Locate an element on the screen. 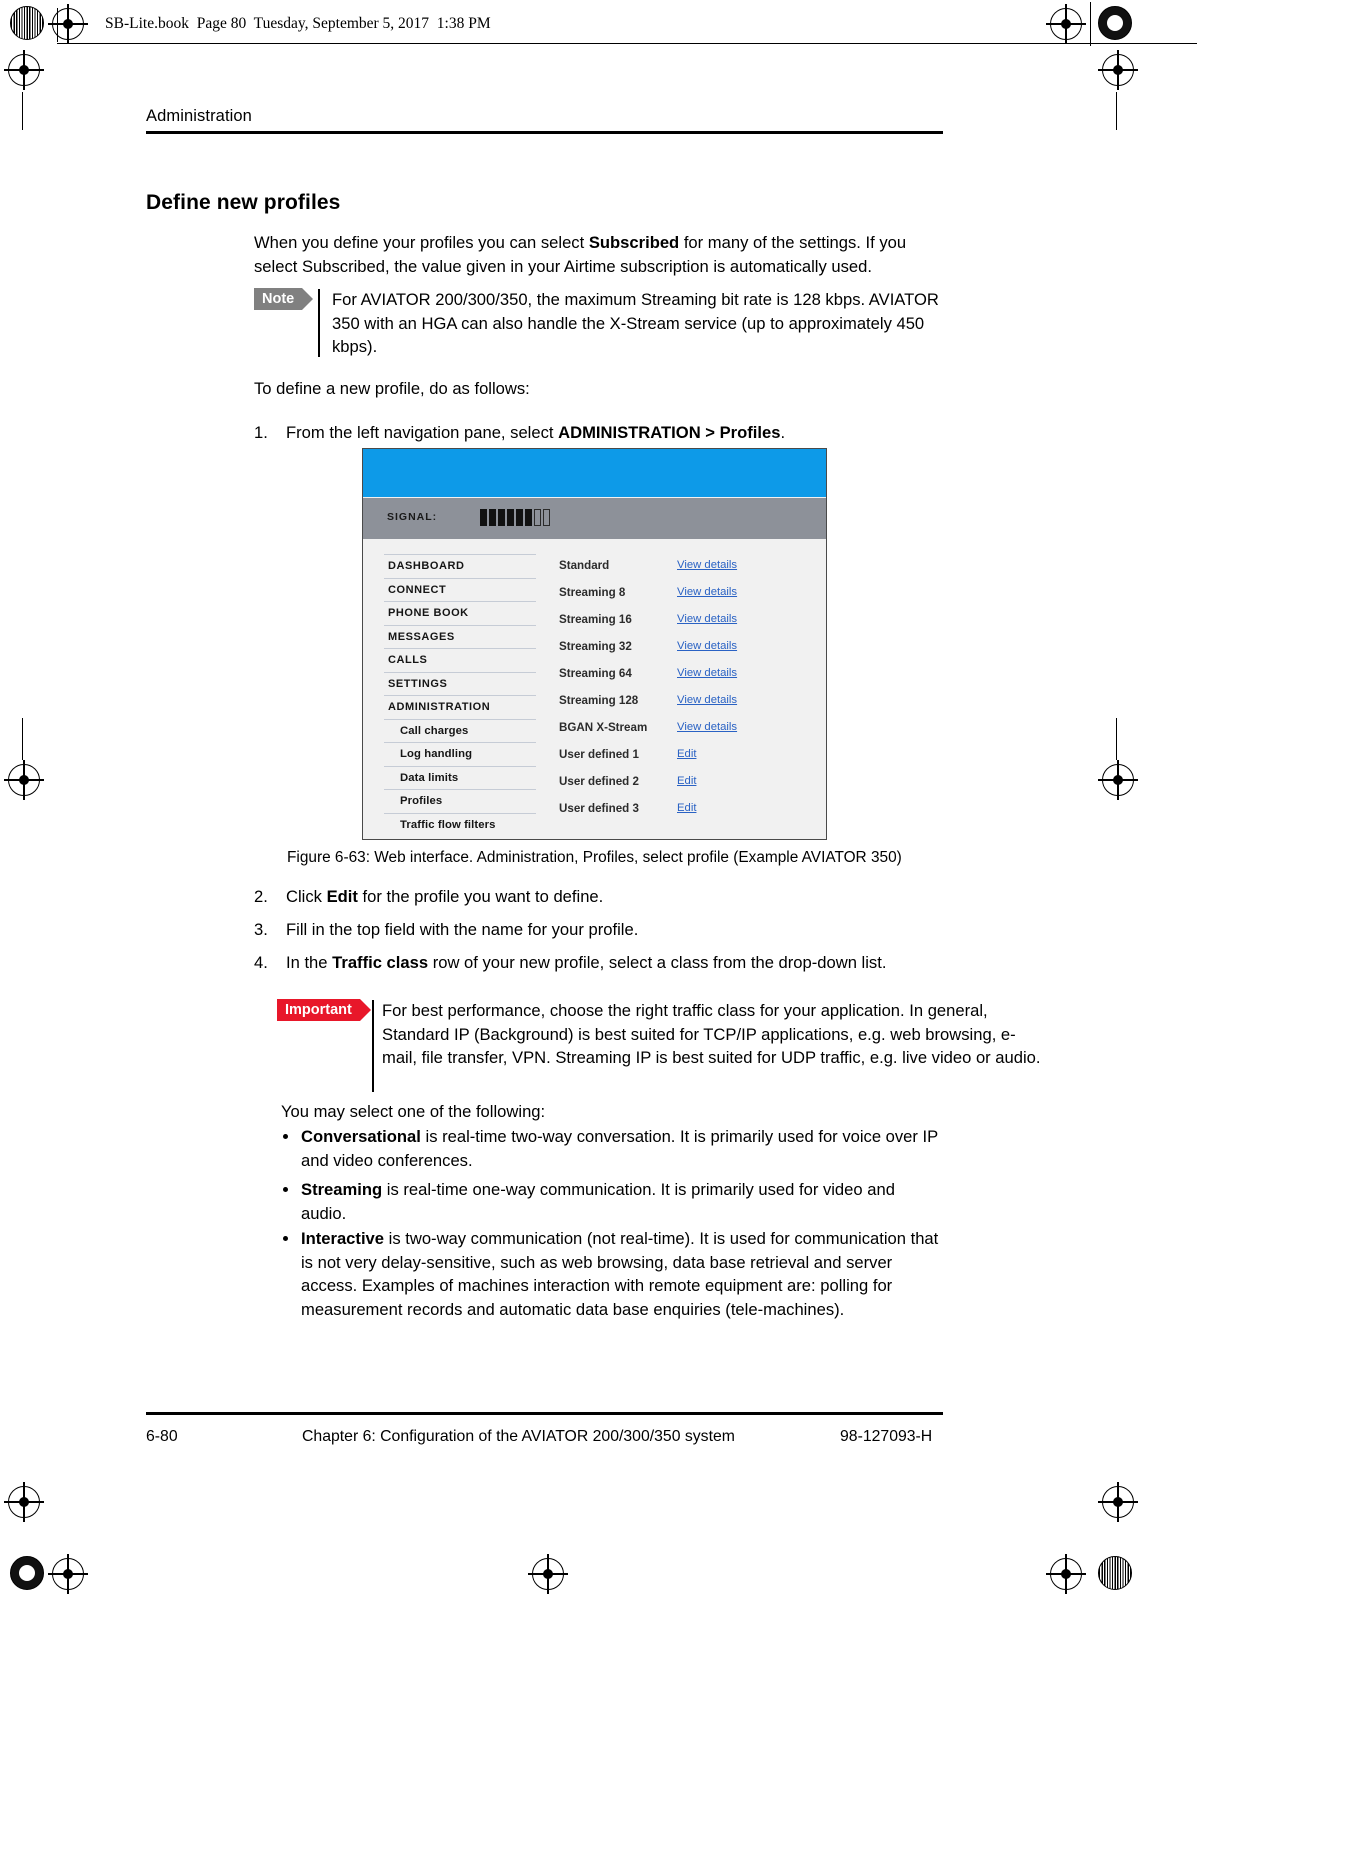  bullet-streaming-bold: Streaming is located at coordinates (342, 1189).